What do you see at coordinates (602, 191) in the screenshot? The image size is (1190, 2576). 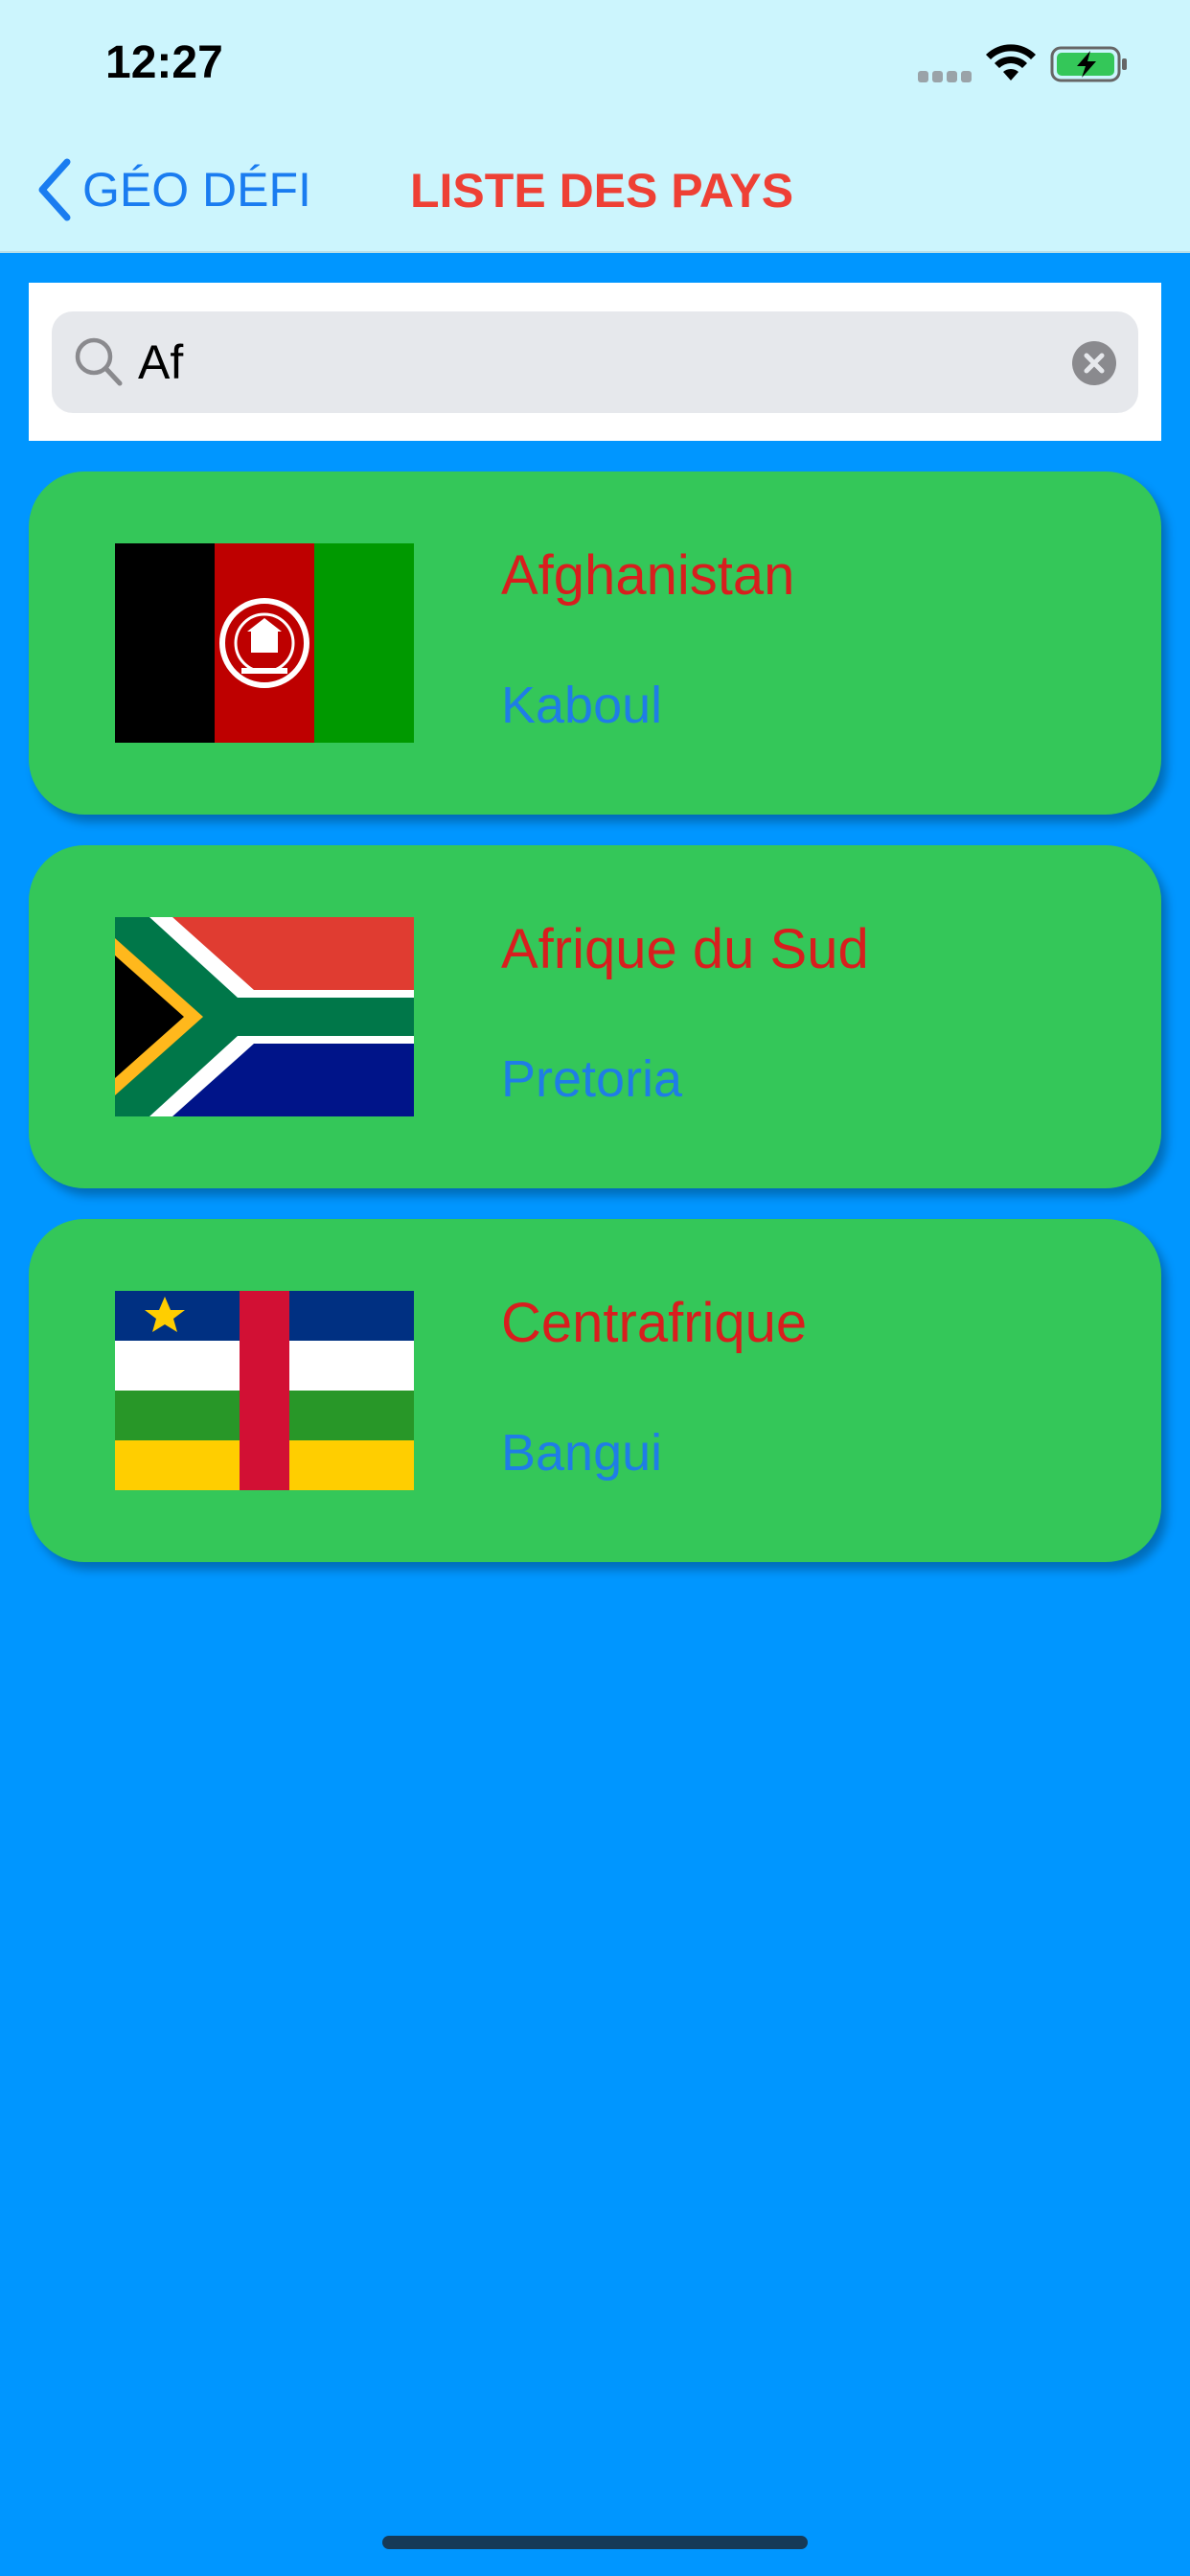 I see `page-title: LISTE DES PAYS` at bounding box center [602, 191].